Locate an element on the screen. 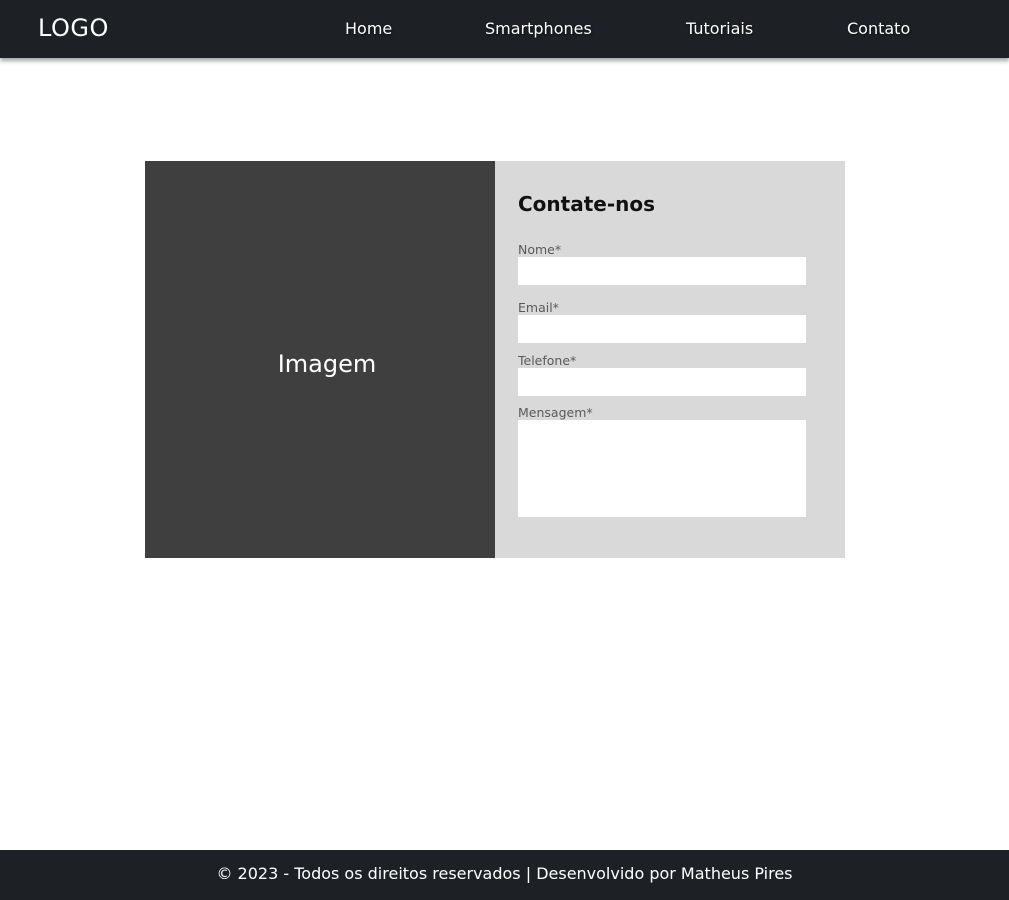 This screenshot has height=900, width=1009. site-header: LOGO Home Smartphones Tutoriais Contato is located at coordinates (504, 29).